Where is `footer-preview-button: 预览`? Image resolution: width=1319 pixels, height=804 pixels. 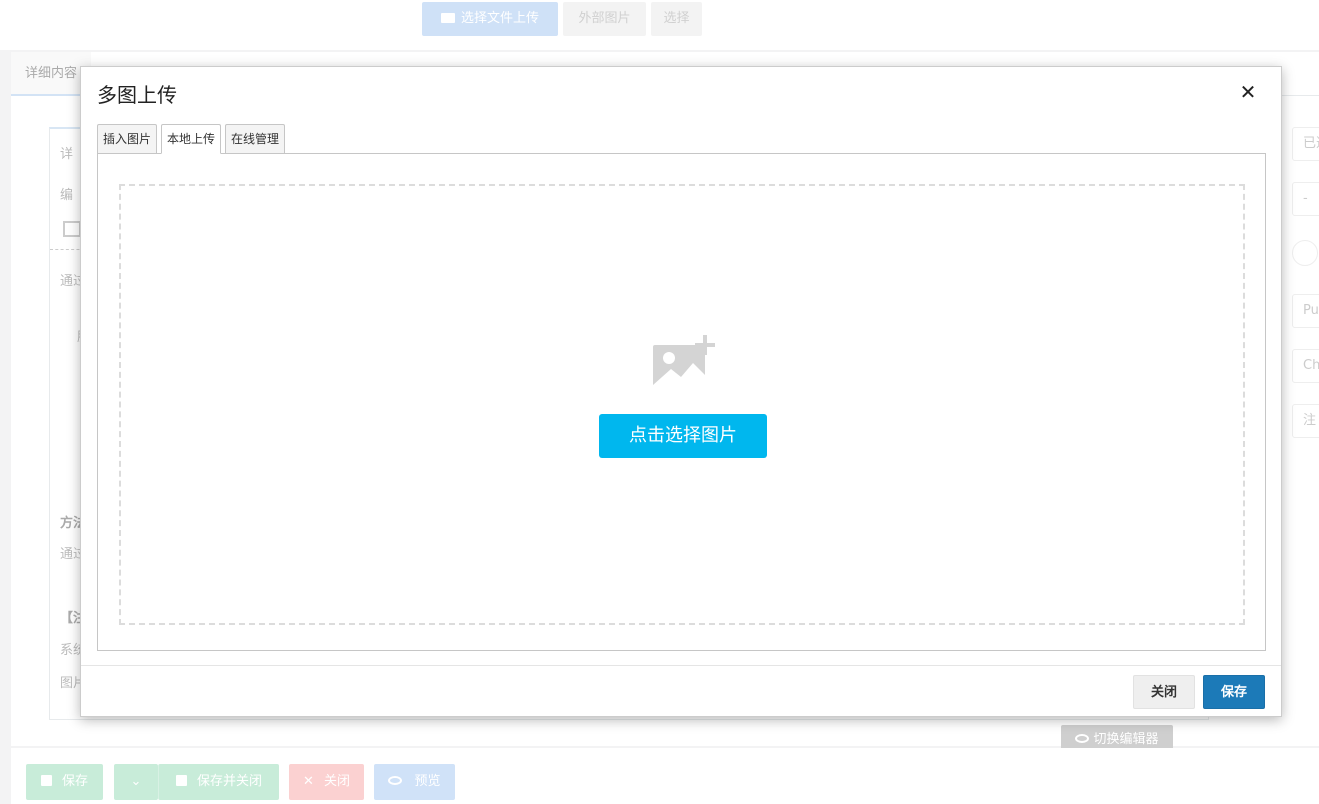 footer-preview-button: 预览 is located at coordinates (414, 782).